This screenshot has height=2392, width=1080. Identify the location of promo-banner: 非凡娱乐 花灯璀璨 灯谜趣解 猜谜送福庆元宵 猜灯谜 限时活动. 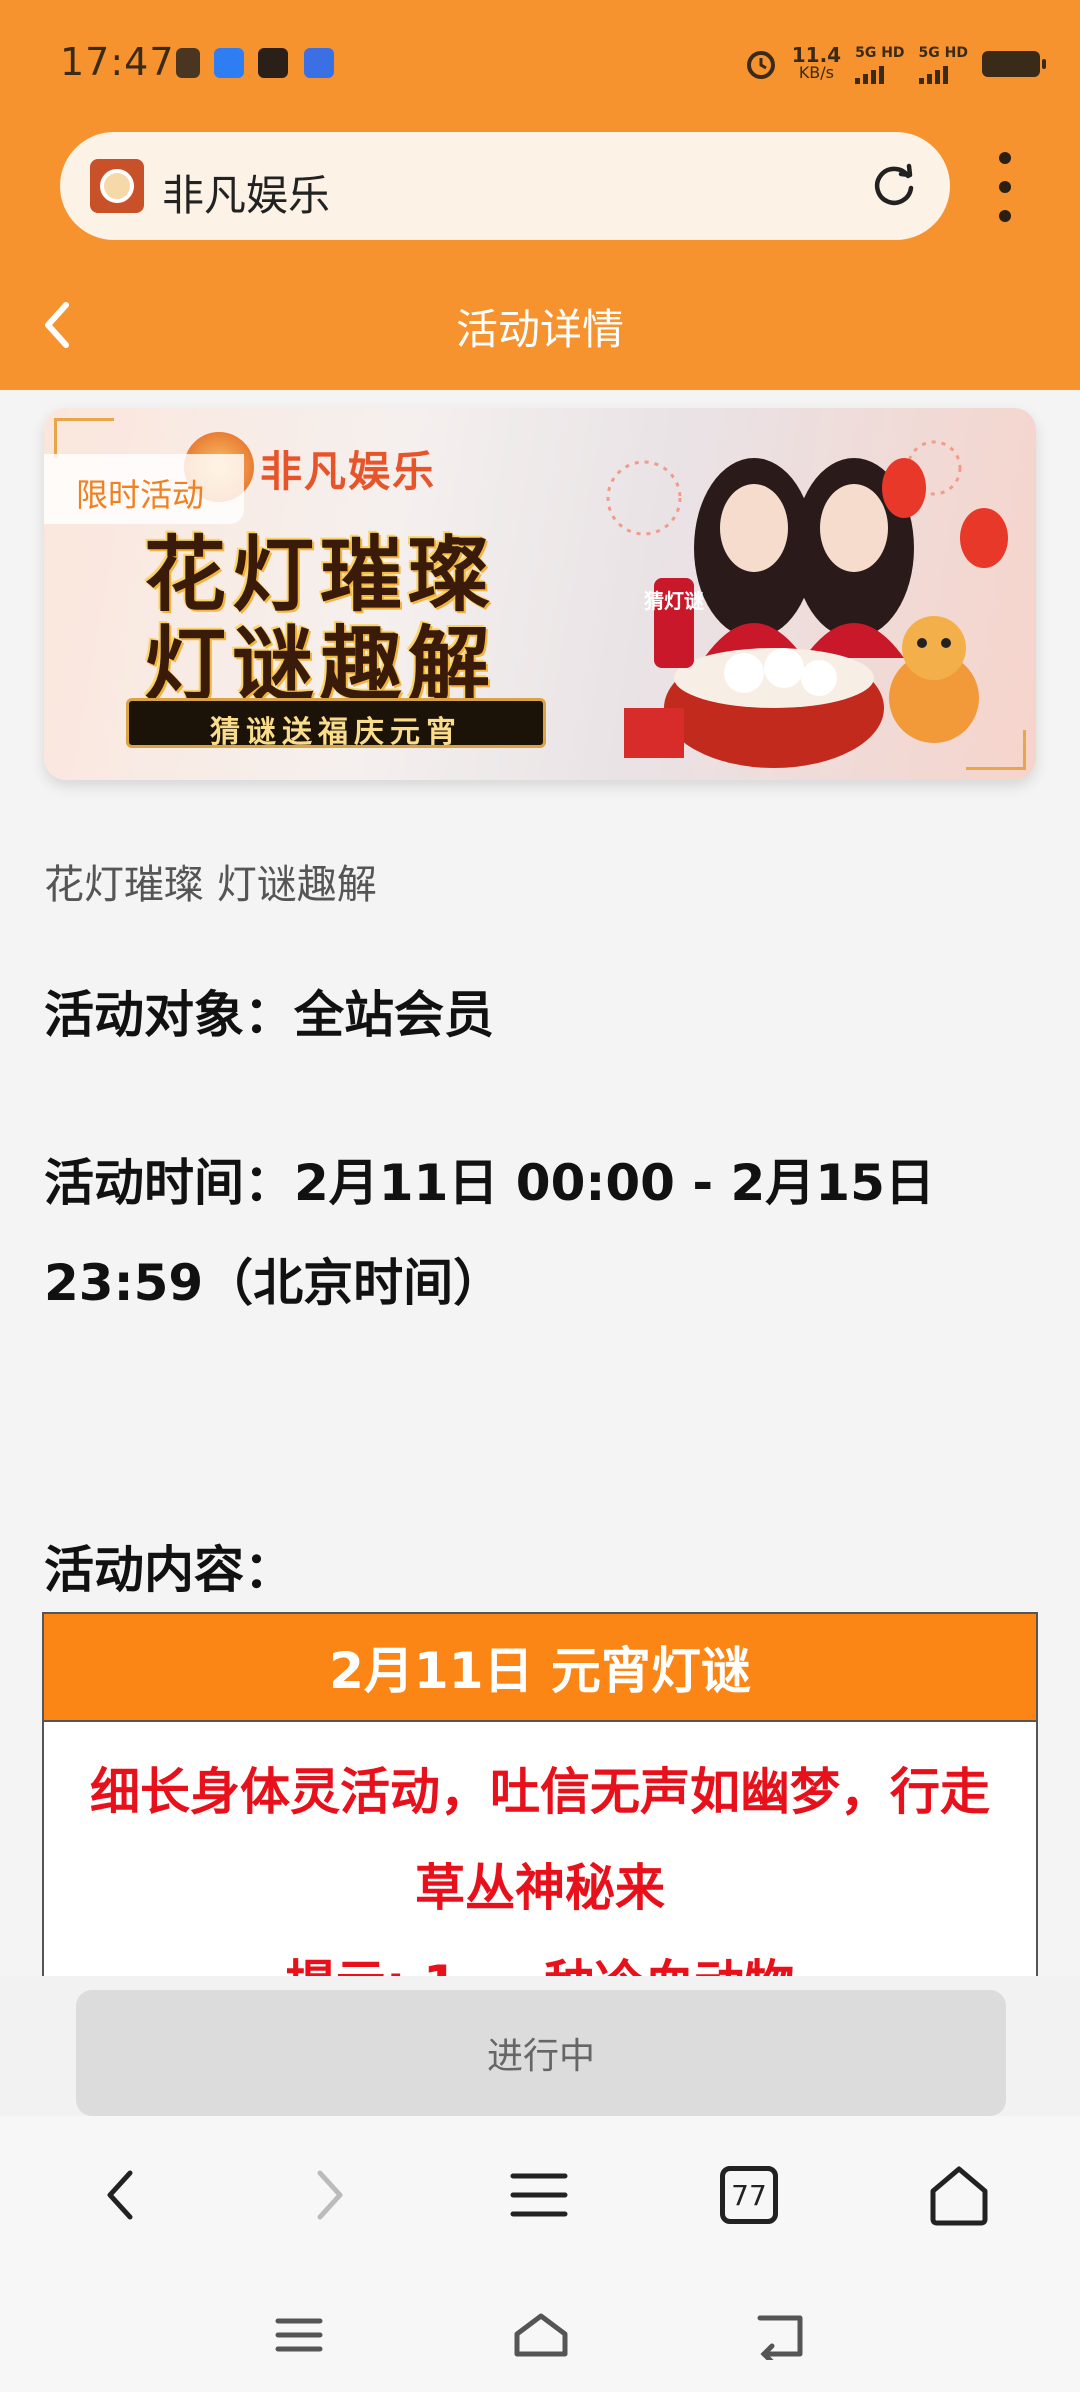
(540, 594).